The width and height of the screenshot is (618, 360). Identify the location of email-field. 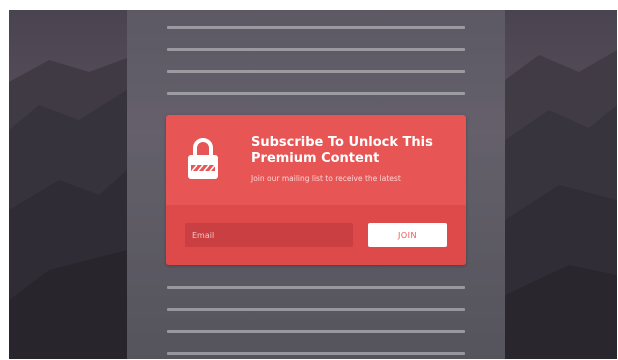
(269, 235).